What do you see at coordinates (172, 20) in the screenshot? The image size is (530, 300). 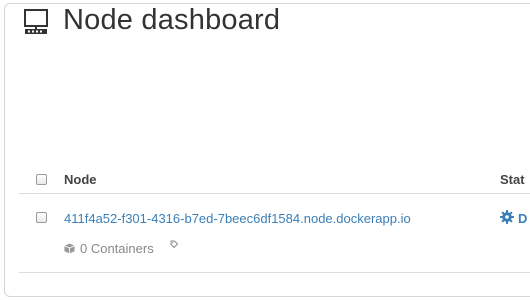 I see `page-title: Node dashboard` at bounding box center [172, 20].